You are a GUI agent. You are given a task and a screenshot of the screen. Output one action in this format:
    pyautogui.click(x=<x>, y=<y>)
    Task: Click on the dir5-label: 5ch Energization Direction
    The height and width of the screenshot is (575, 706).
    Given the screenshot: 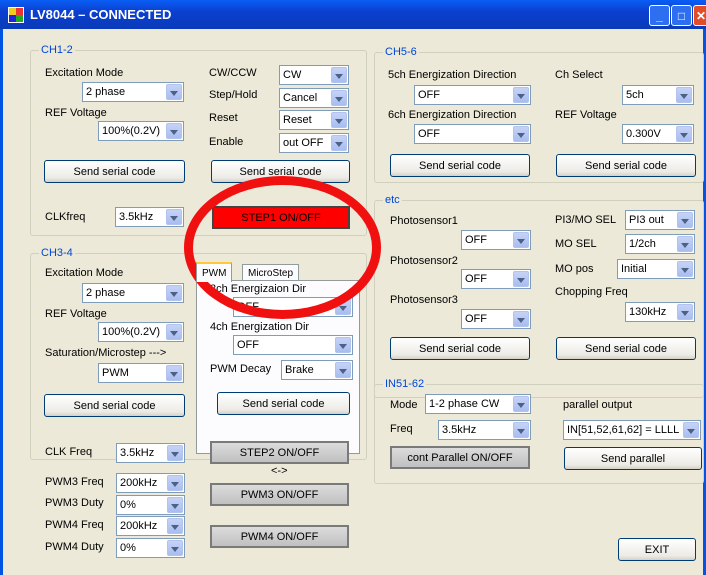 What is the action you would take?
    pyautogui.click(x=452, y=75)
    